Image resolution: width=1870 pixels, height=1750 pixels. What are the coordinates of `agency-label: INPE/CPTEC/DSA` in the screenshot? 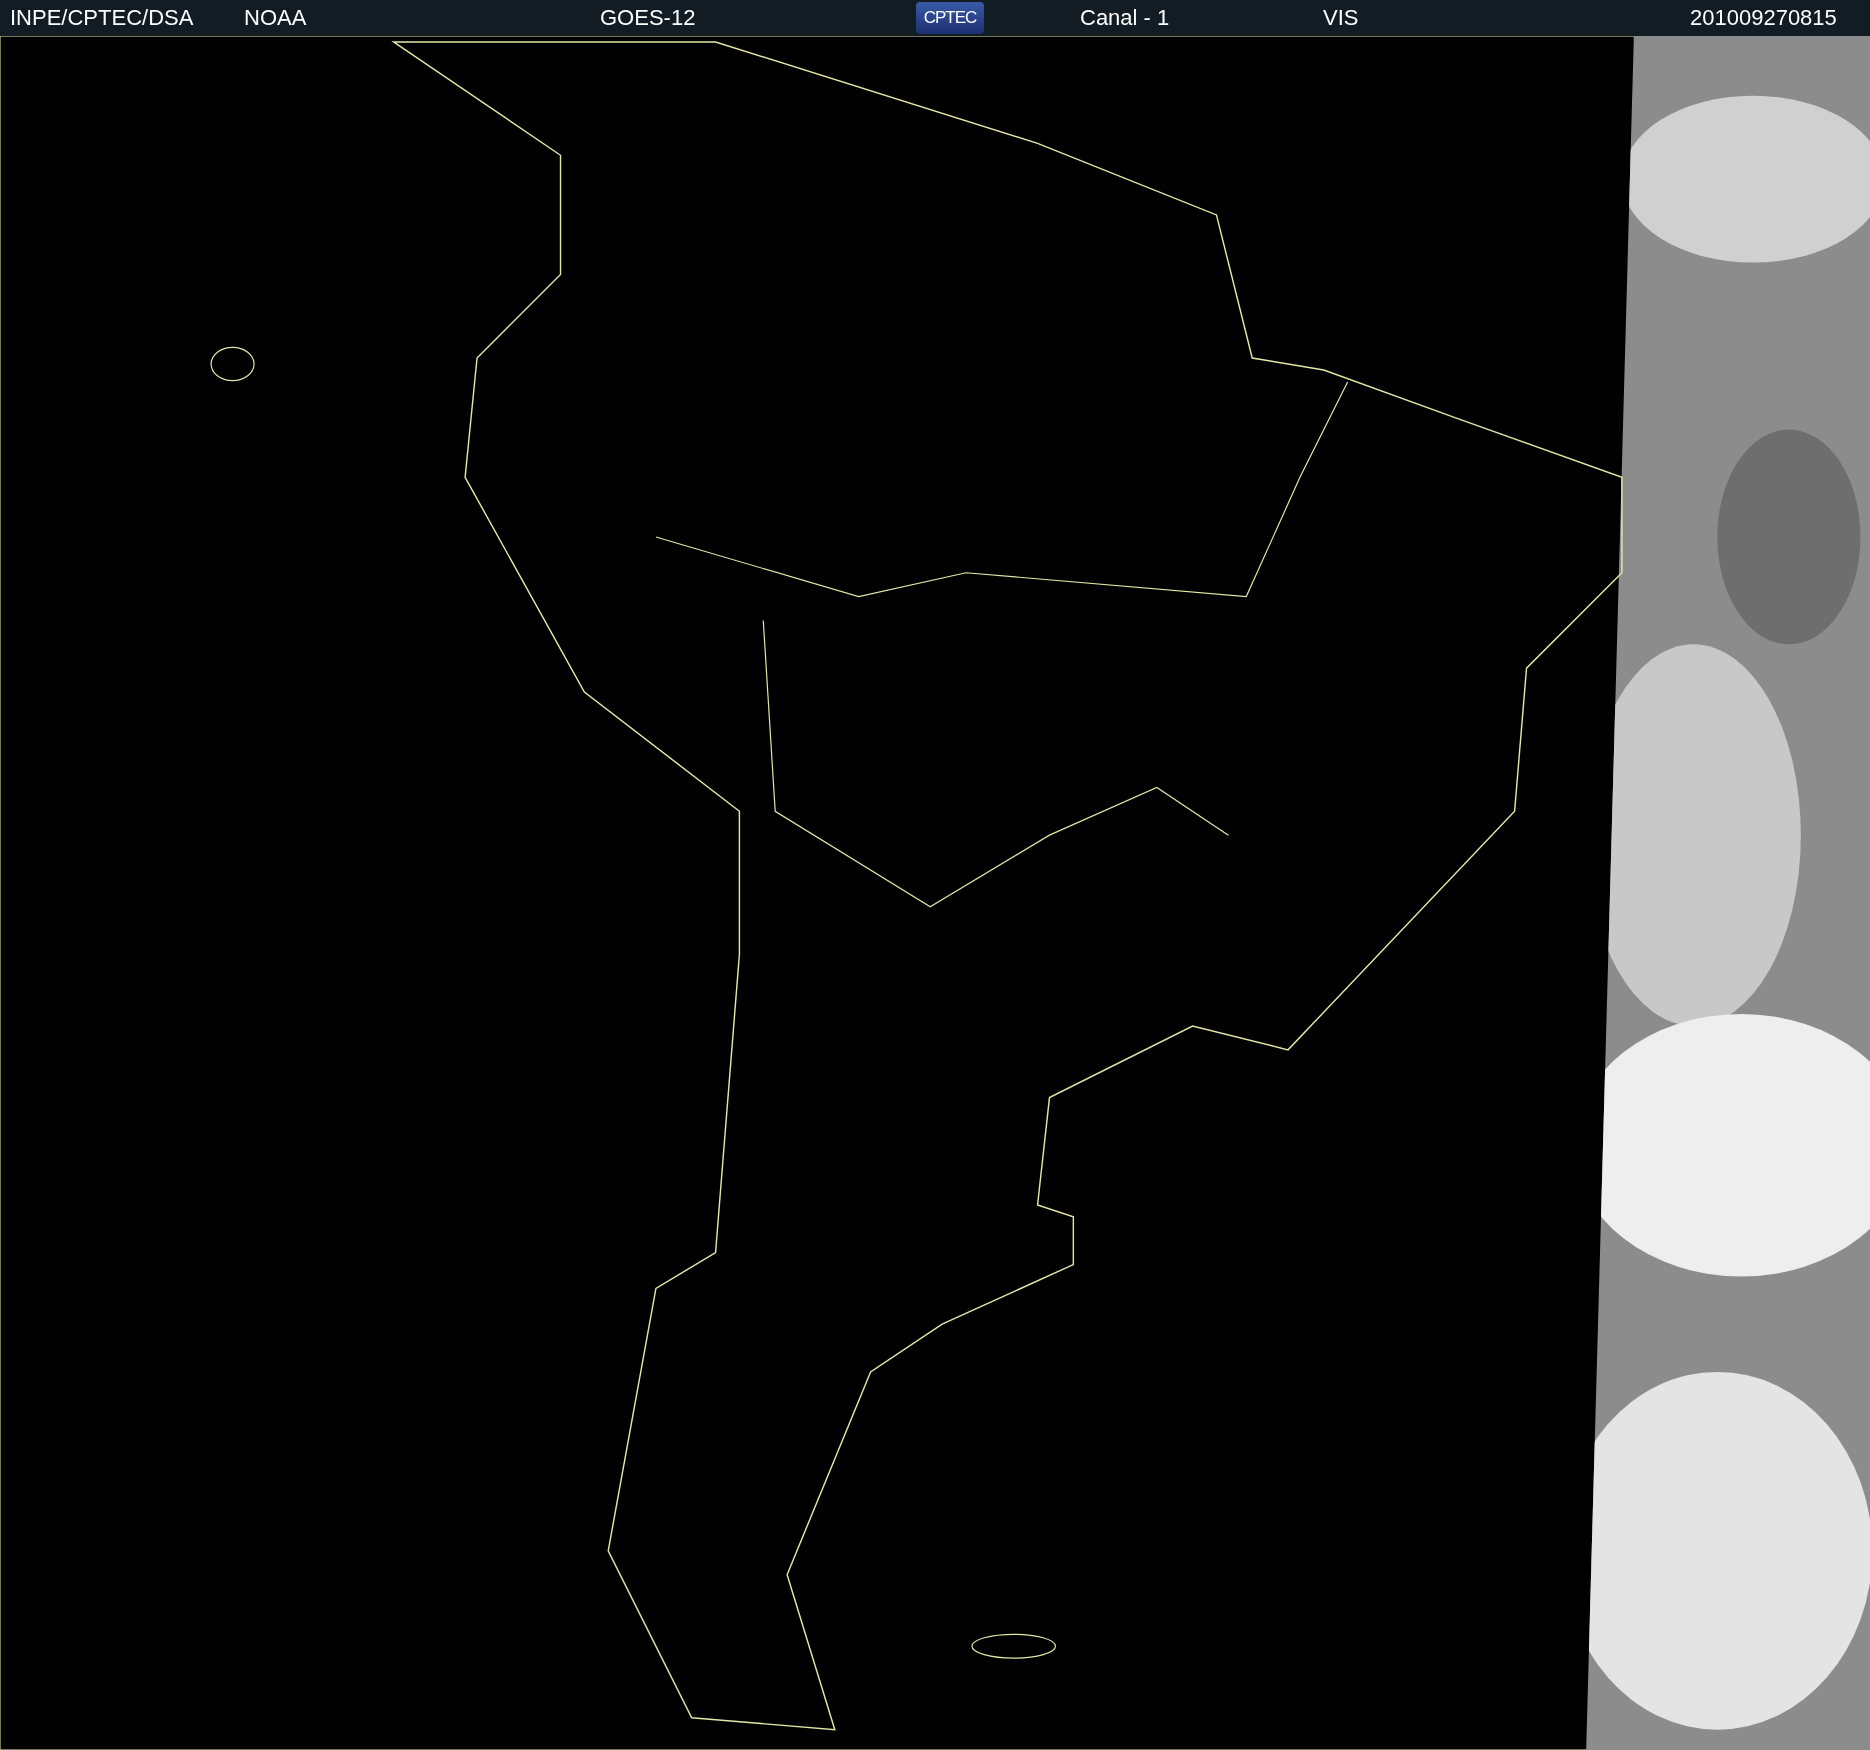 It's located at (102, 18).